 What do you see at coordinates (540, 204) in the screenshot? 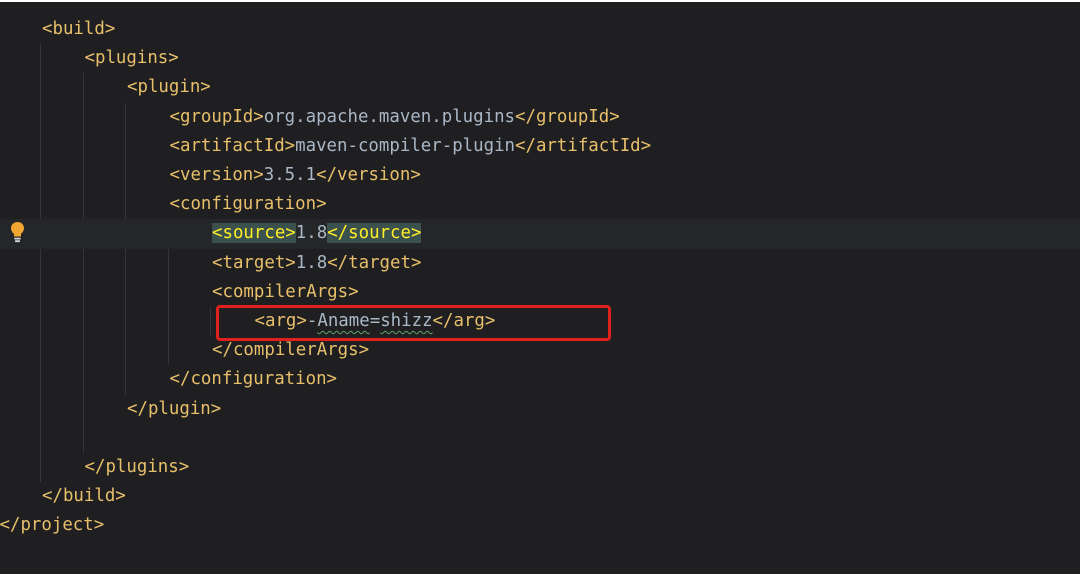
I see `code-line: <configuration>` at bounding box center [540, 204].